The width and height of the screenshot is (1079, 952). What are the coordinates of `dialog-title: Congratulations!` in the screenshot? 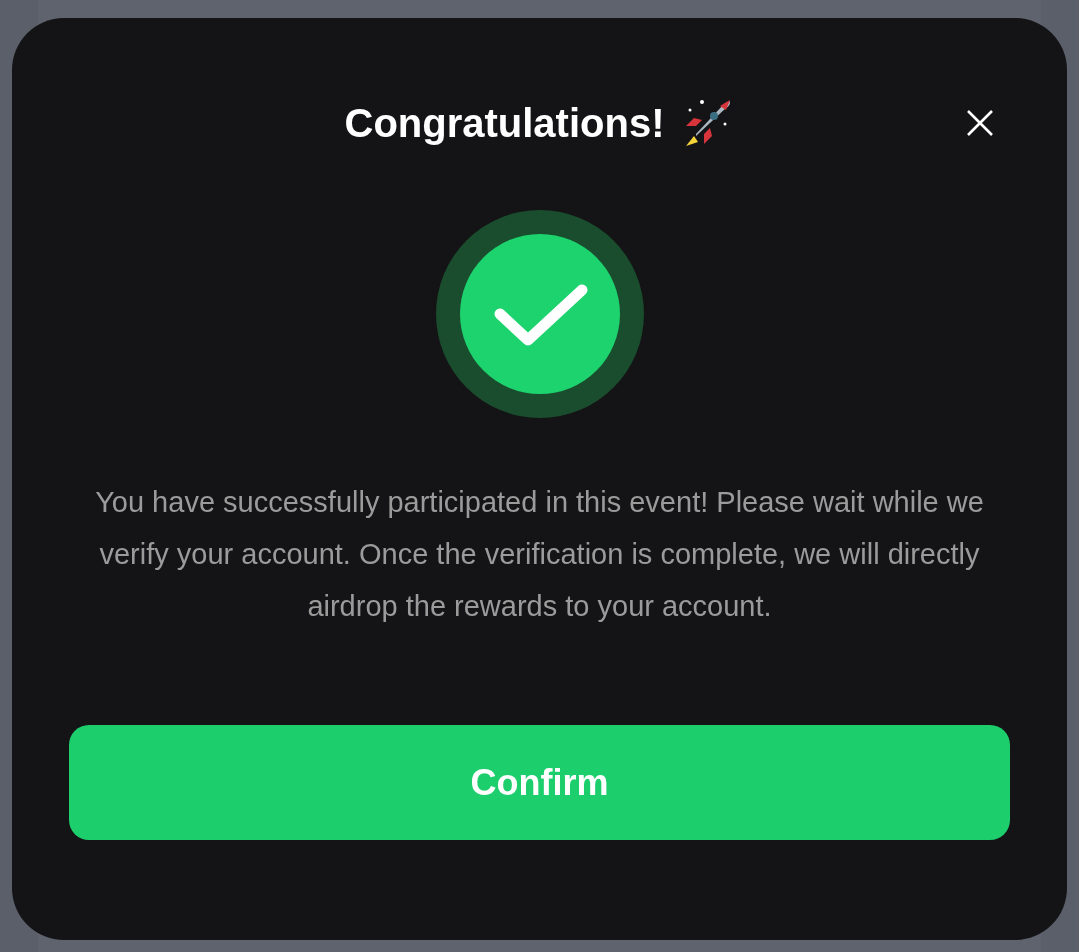 It's located at (504, 123).